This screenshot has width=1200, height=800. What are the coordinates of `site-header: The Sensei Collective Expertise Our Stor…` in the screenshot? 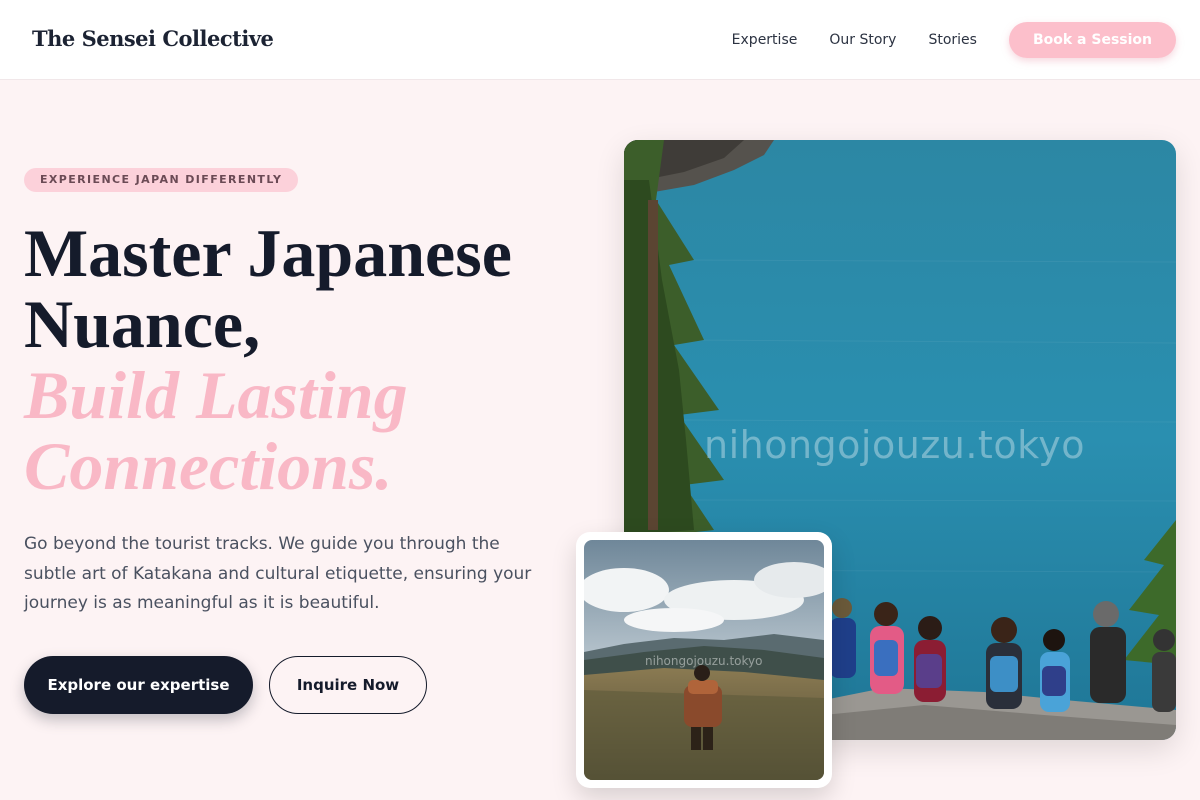 It's located at (600, 40).